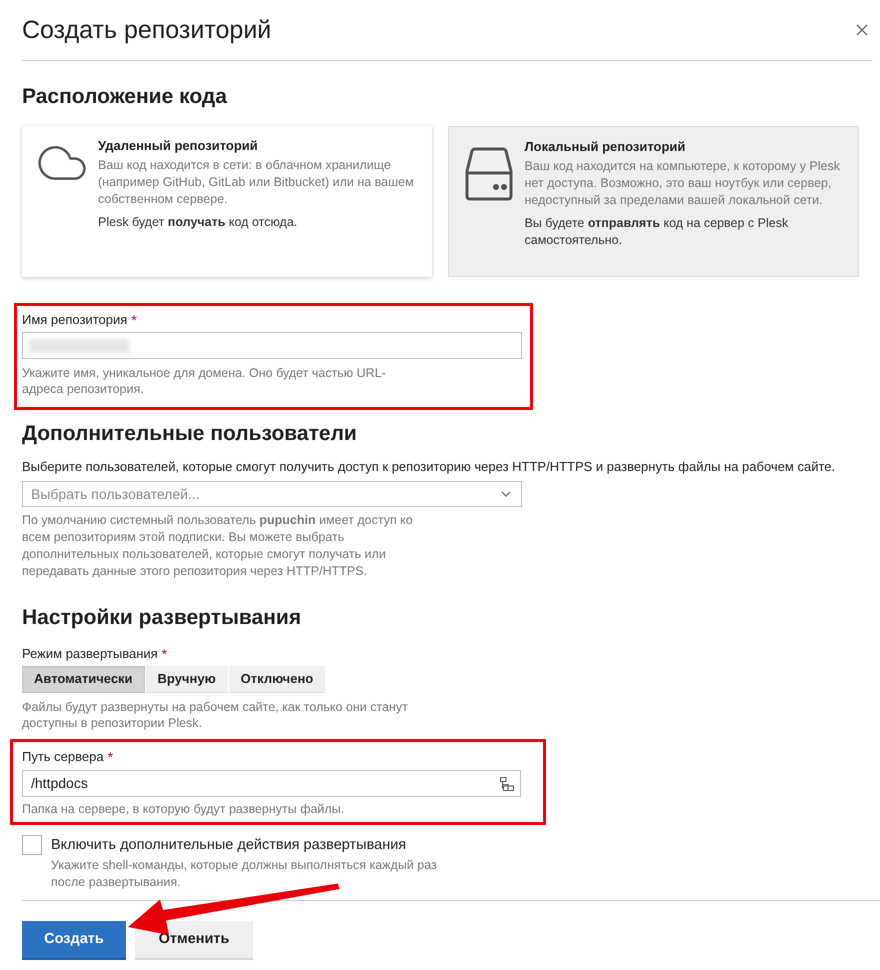 The image size is (880, 970). I want to click on field-hint: Папка на сервере, в которую будут развернуты файлы., so click(184, 809).